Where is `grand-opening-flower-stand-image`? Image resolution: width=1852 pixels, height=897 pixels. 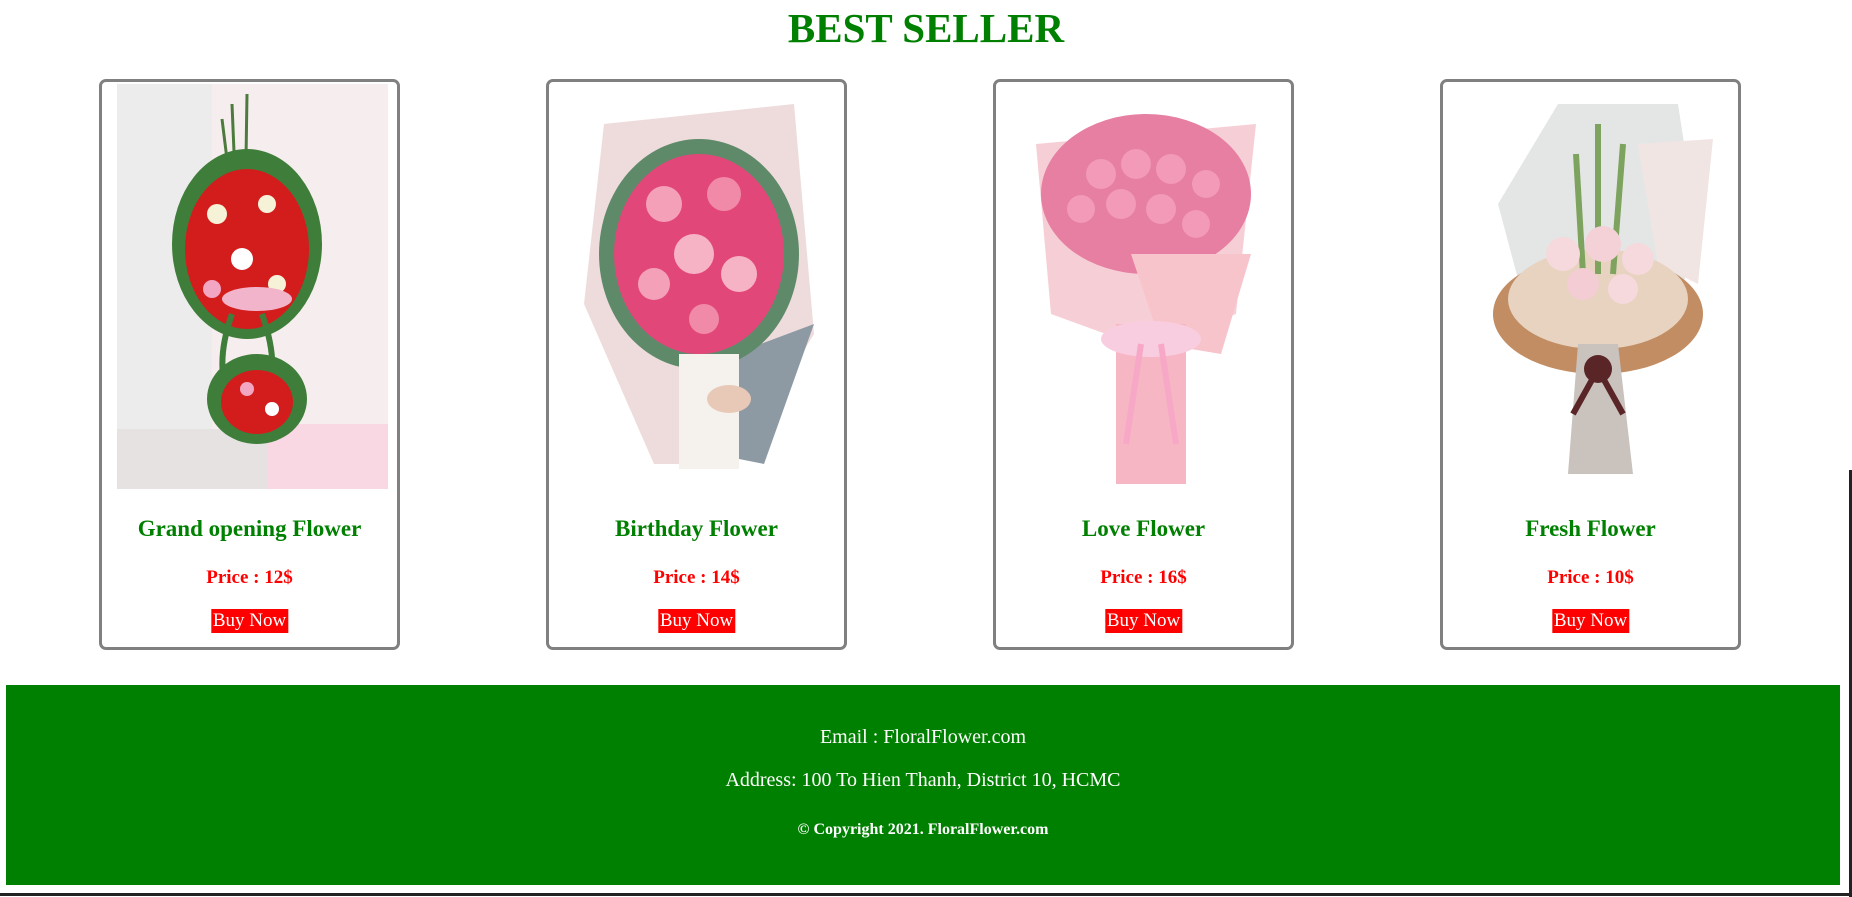
grand-opening-flower-stand-image is located at coordinates (252, 286).